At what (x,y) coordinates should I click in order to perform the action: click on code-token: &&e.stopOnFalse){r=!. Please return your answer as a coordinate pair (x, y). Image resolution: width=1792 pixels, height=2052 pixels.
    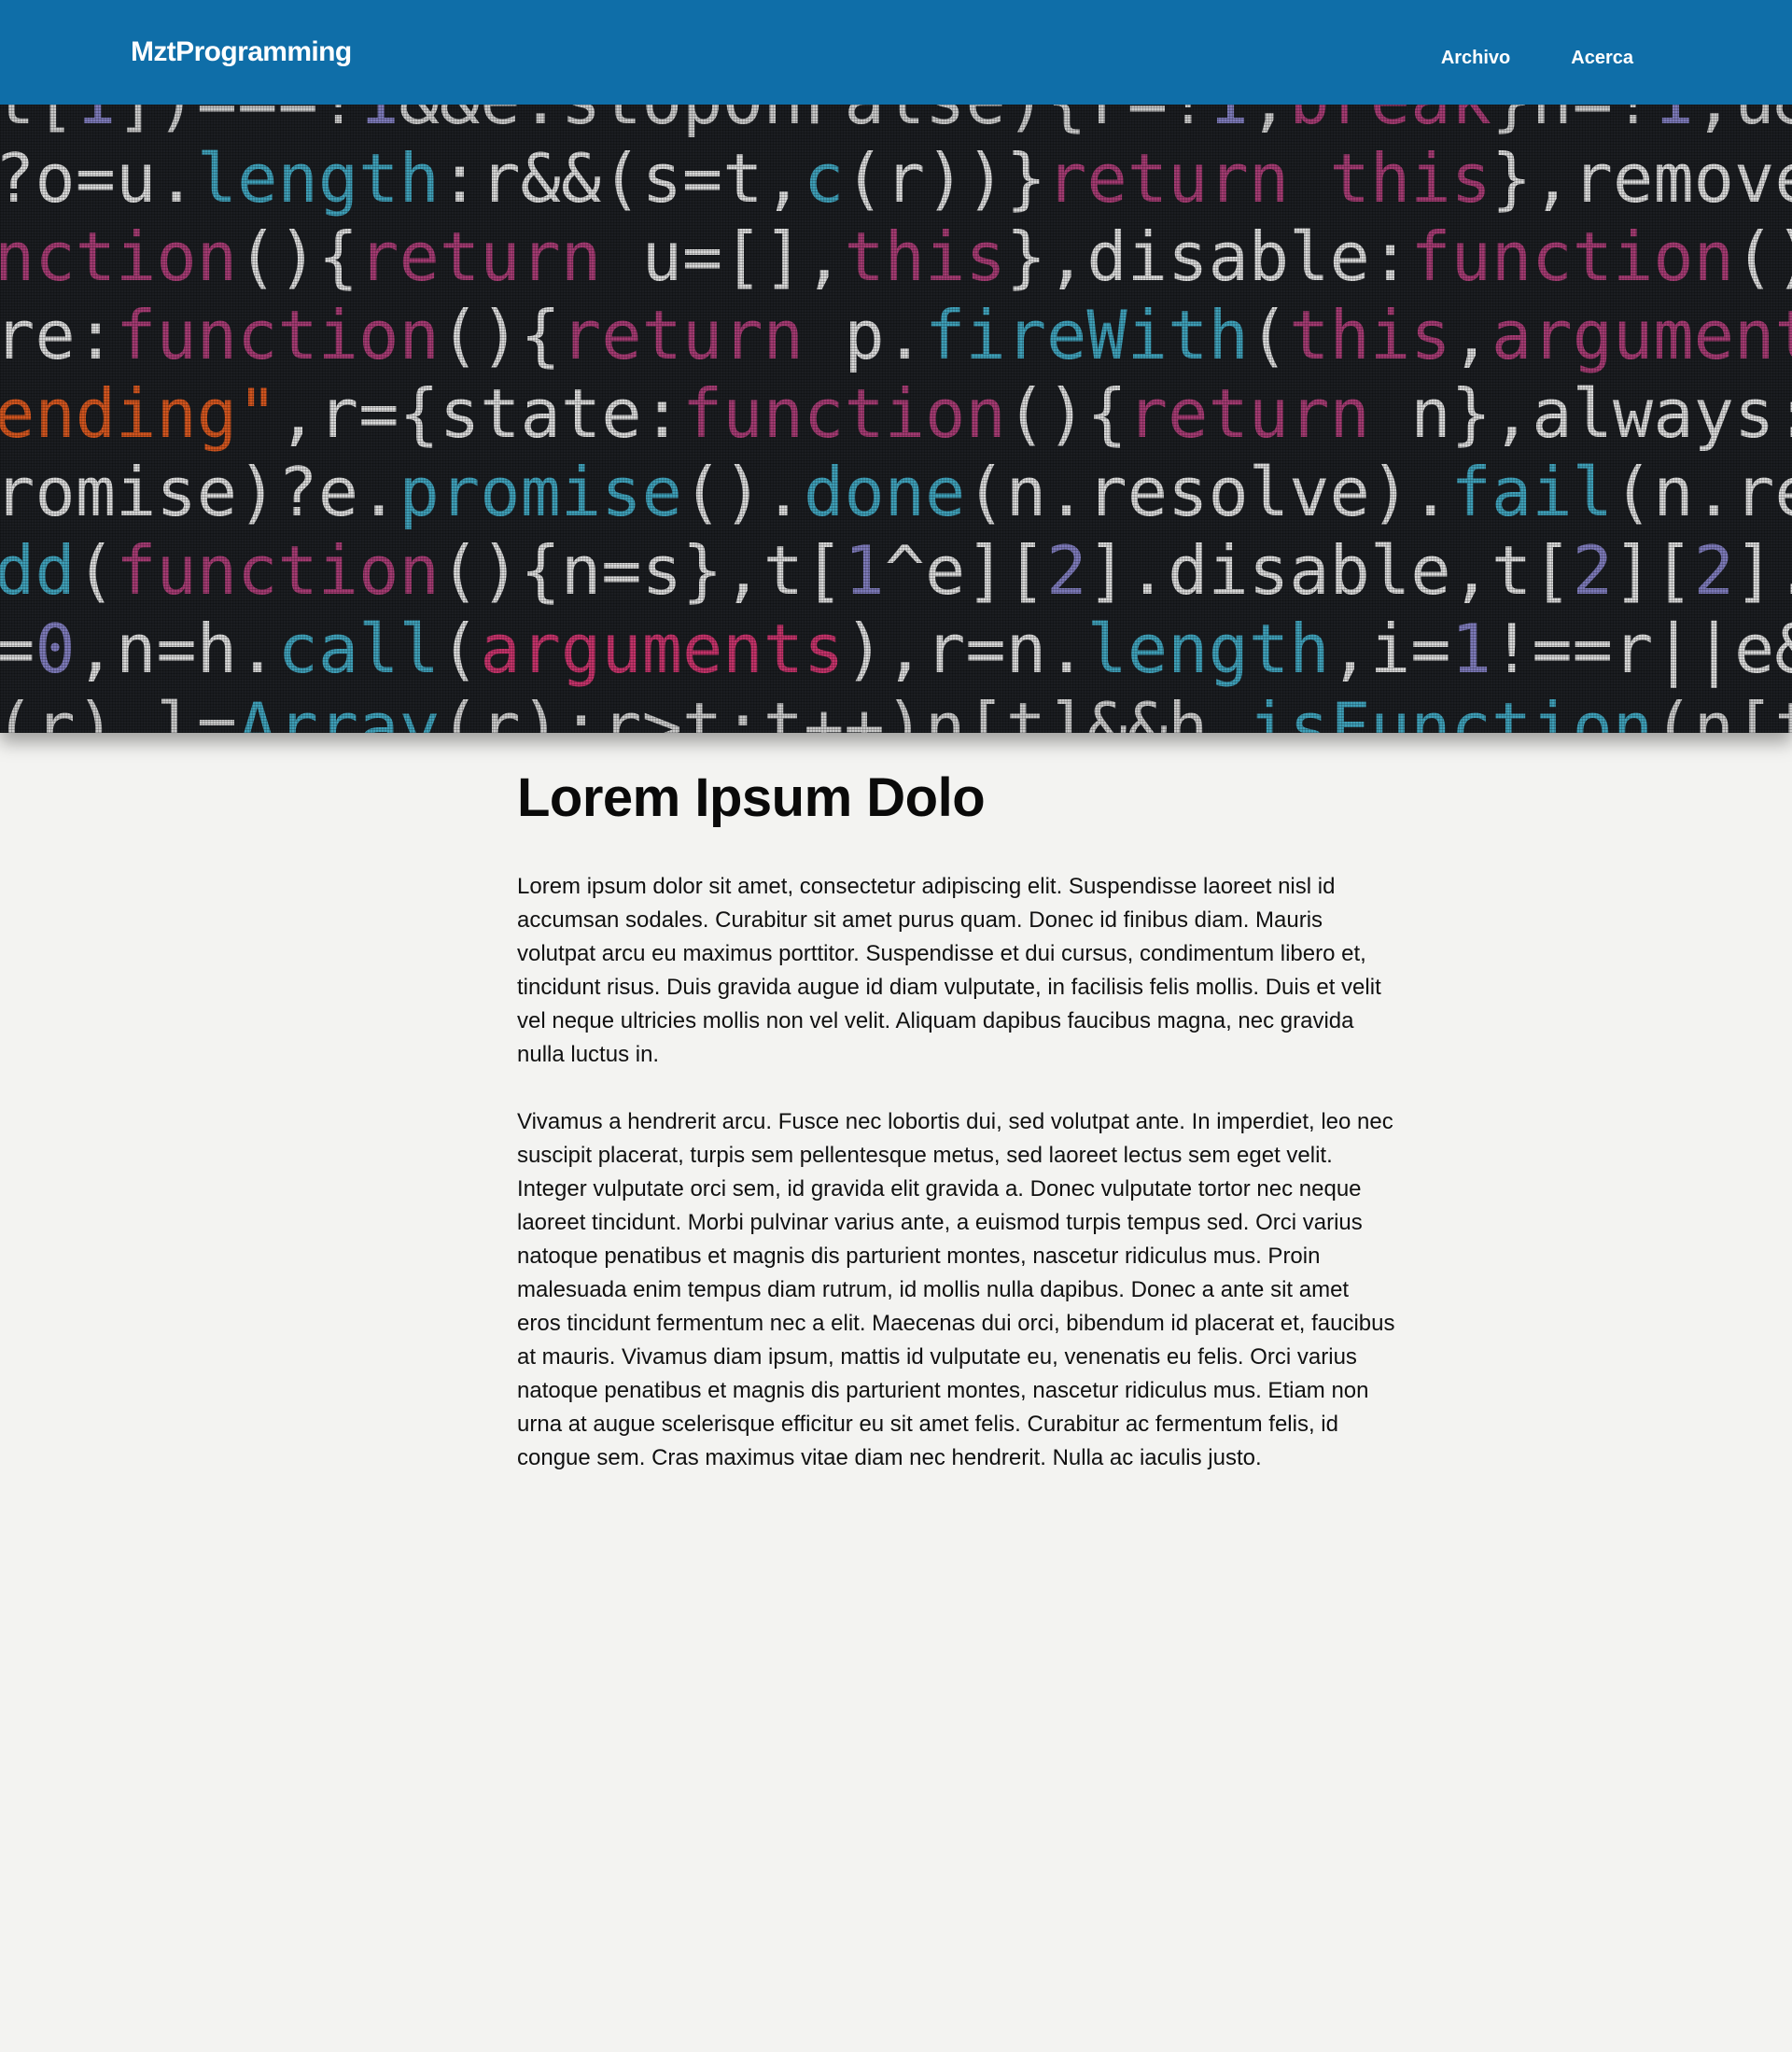
    Looking at the image, I should click on (804, 122).